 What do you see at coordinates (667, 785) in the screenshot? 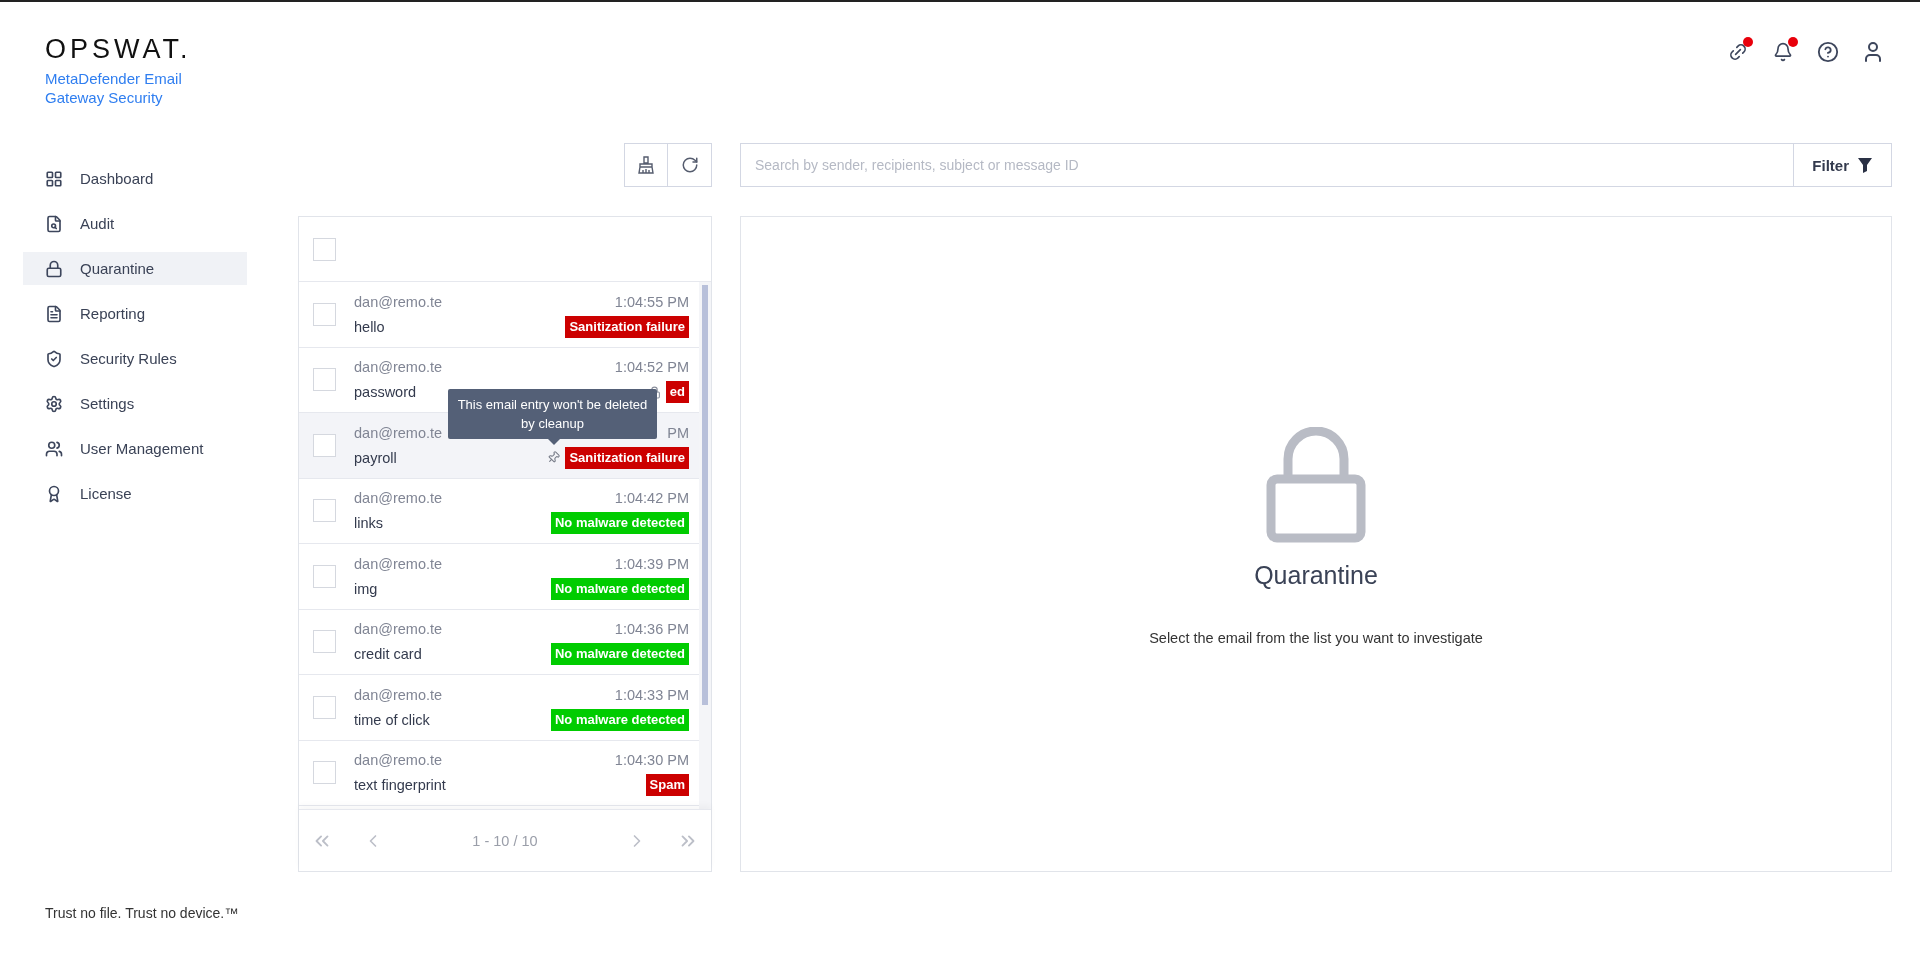
I see `status-badge: Spam` at bounding box center [667, 785].